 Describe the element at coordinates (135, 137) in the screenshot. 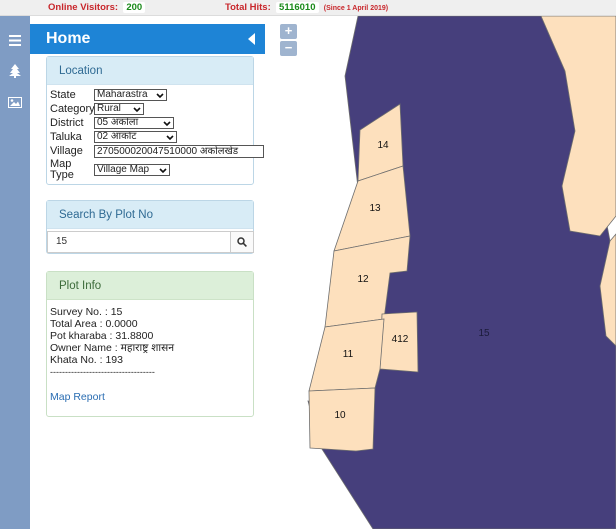

I see `taluka-select: 02 आकोट` at that location.